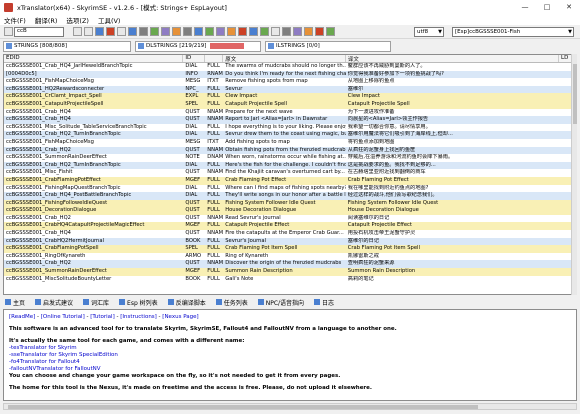 The width and height of the screenshot is (580, 414). I want to click on validate-icon, so click(154, 31).